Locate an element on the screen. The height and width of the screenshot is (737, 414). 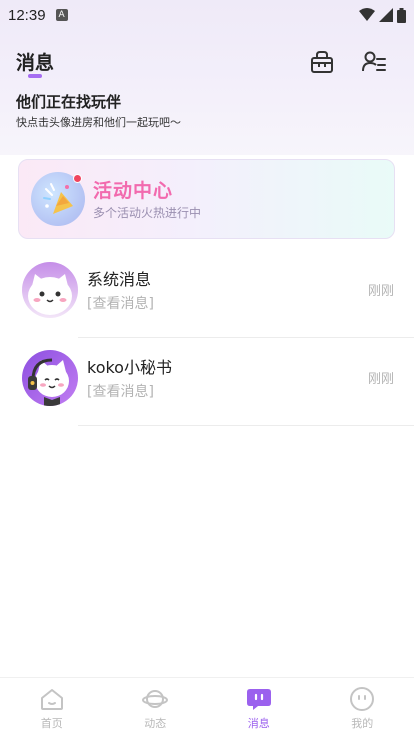
planet-icon is located at coordinates (155, 699).